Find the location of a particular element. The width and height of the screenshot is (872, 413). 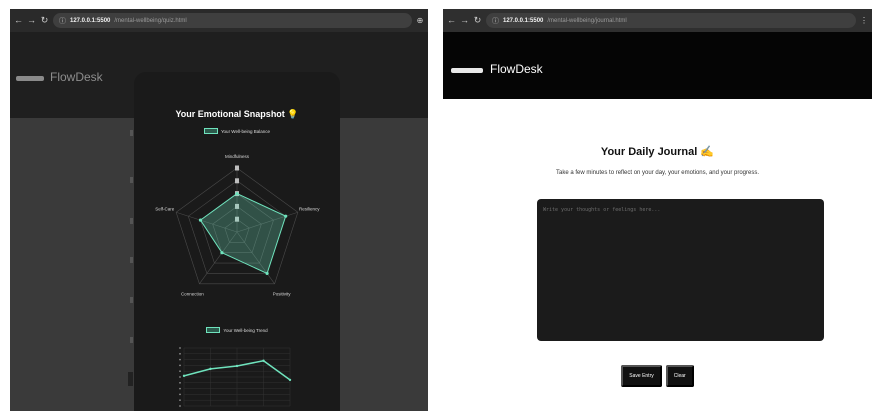

line-legend: Your Well-being Trend is located at coordinates (237, 330).